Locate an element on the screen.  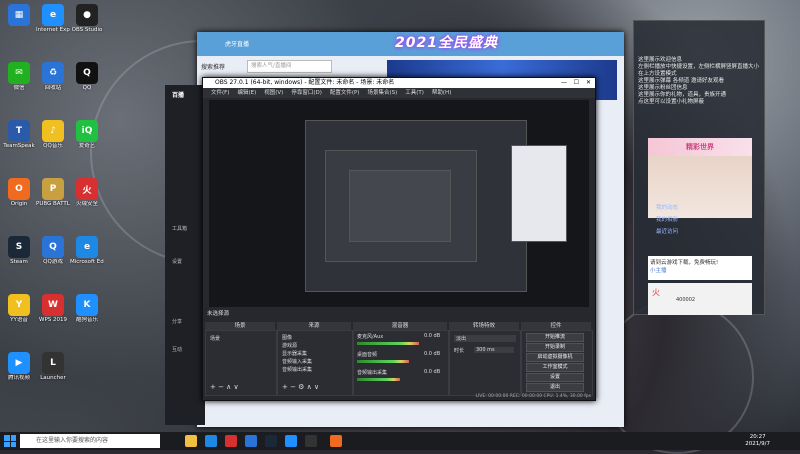
desktop-icon: ✉ 微信 is located at coordinates (19, 77).